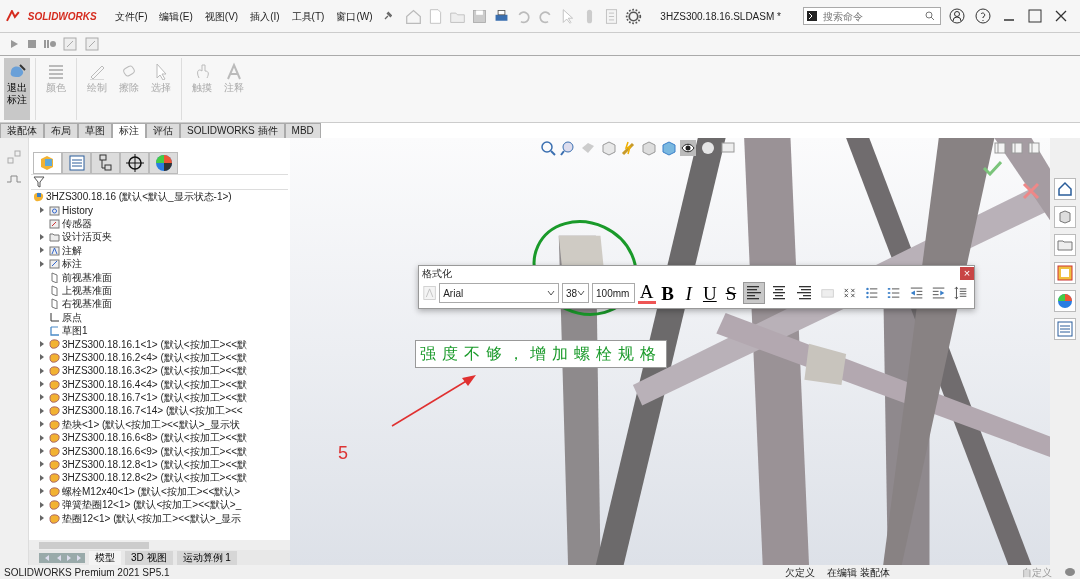 The image size is (1080, 579). Describe the element at coordinates (131, 16) in the screenshot. I see `menu-item: 文件(F)` at that location.